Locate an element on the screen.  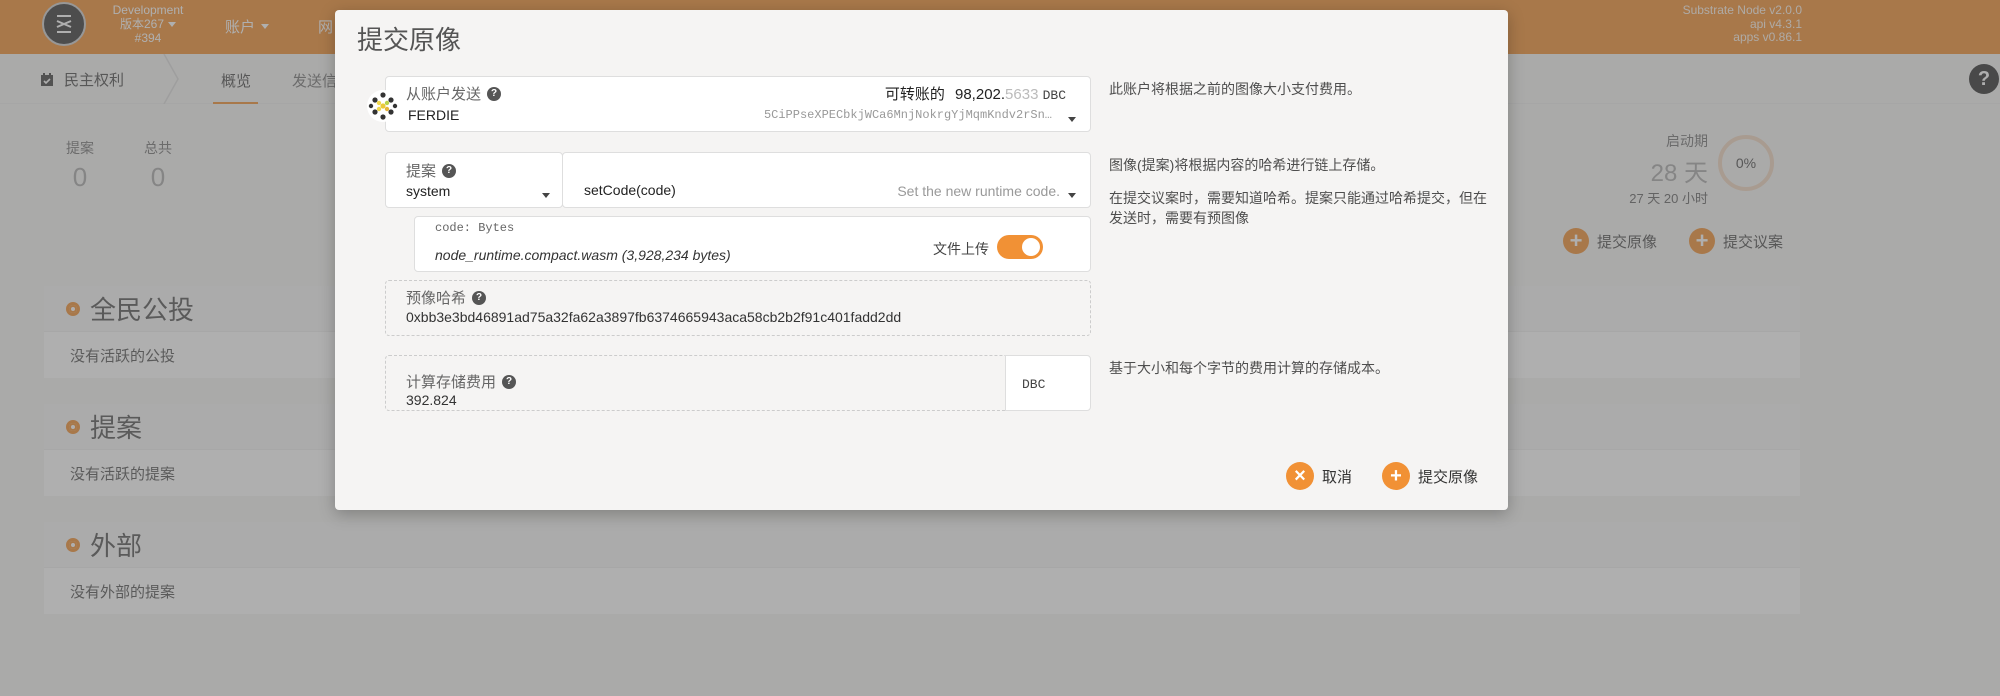
cancel-button: × 取消 is located at coordinates (1319, 476).